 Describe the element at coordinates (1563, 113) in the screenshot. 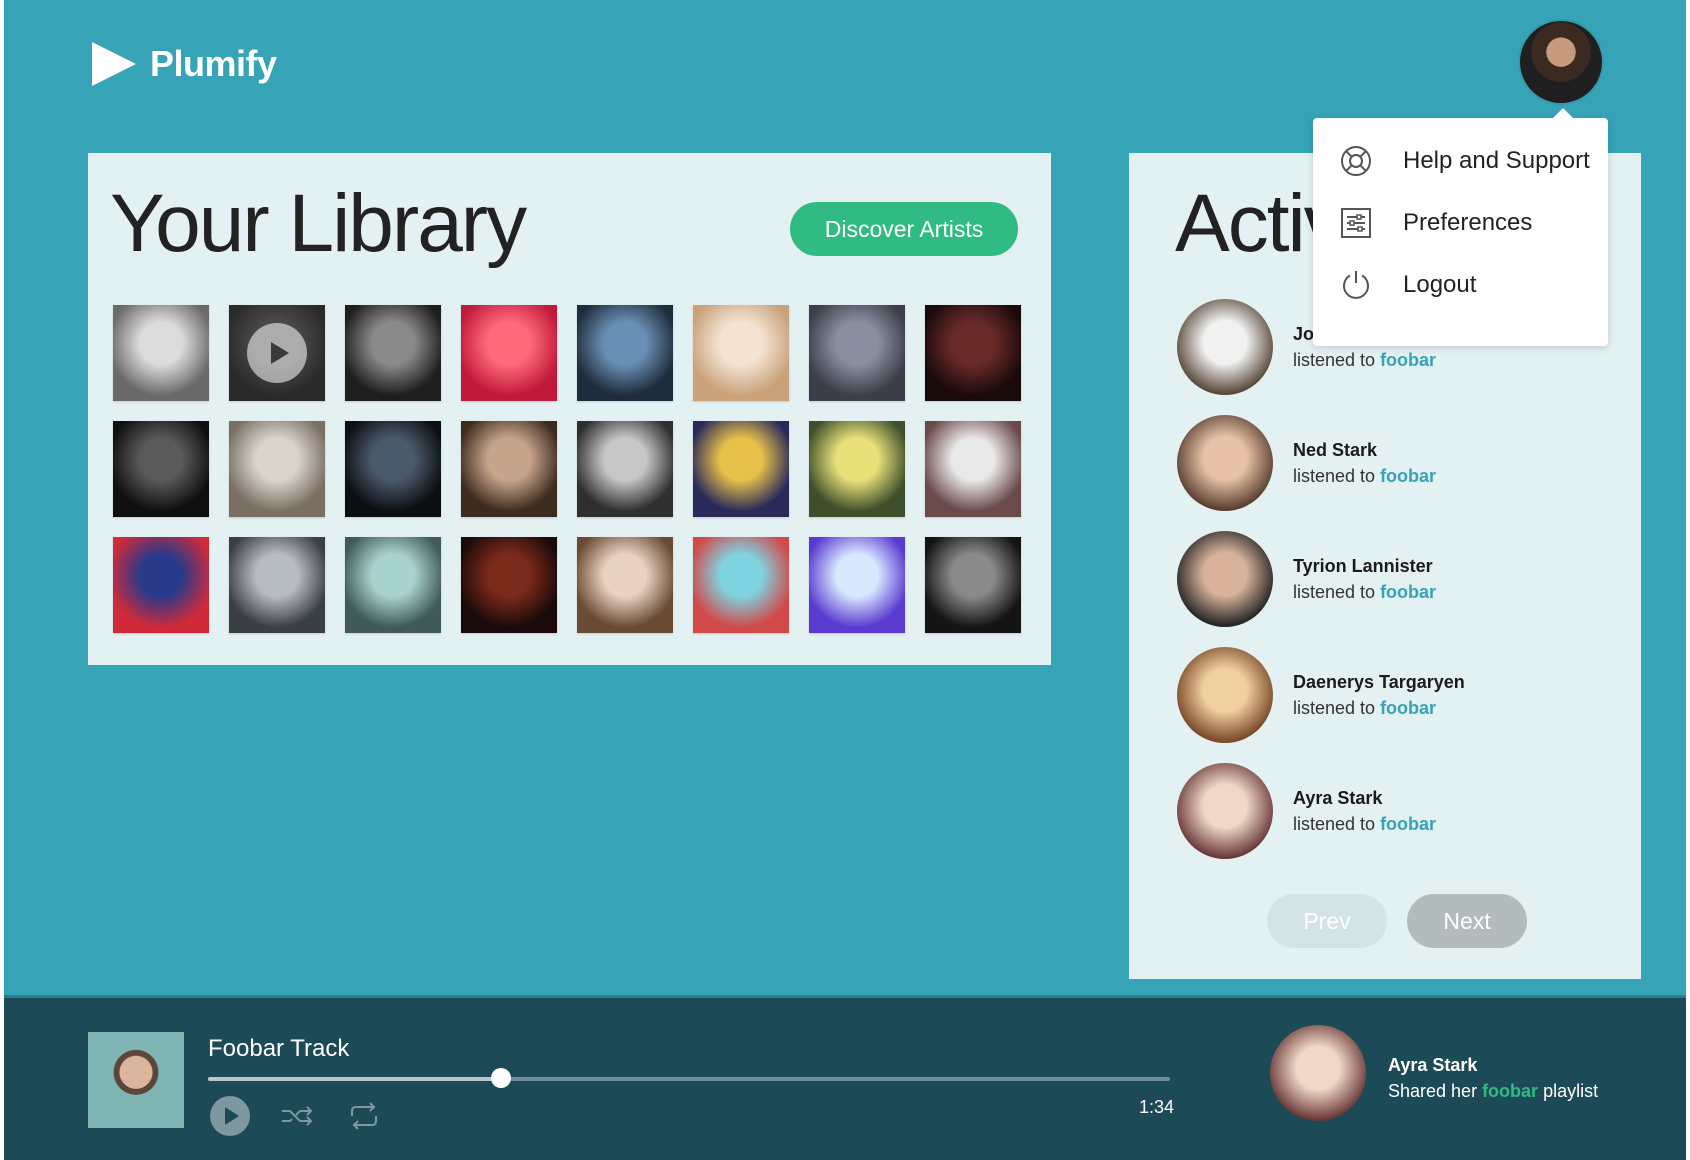

I see `dropdown-caret` at that location.